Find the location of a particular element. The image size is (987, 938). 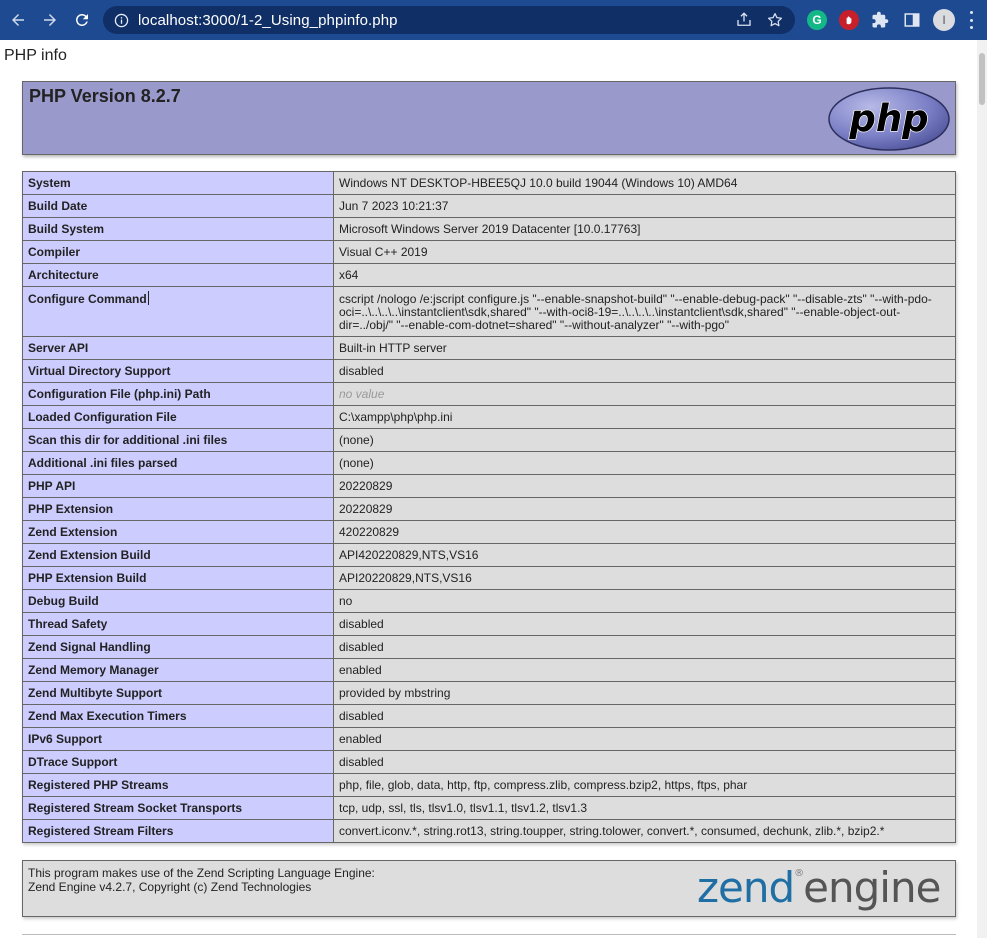

info-row-label: Architecture is located at coordinates (178, 275).